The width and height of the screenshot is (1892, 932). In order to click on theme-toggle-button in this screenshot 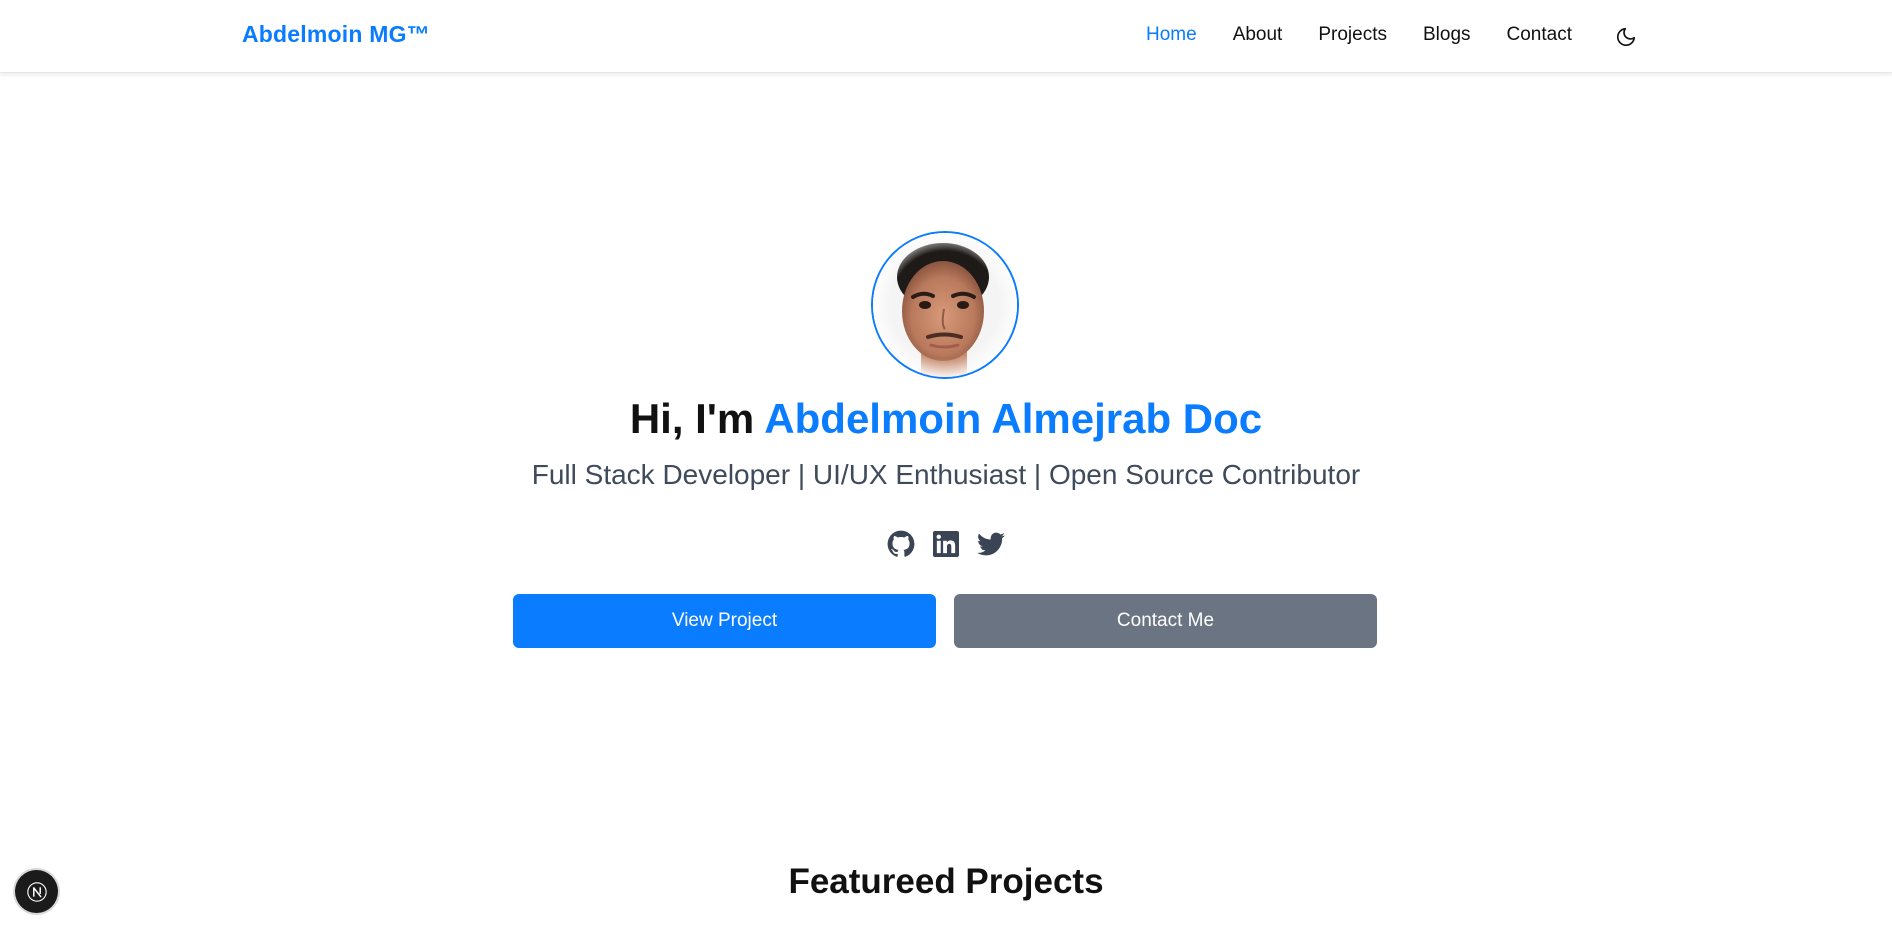, I will do `click(1626, 37)`.